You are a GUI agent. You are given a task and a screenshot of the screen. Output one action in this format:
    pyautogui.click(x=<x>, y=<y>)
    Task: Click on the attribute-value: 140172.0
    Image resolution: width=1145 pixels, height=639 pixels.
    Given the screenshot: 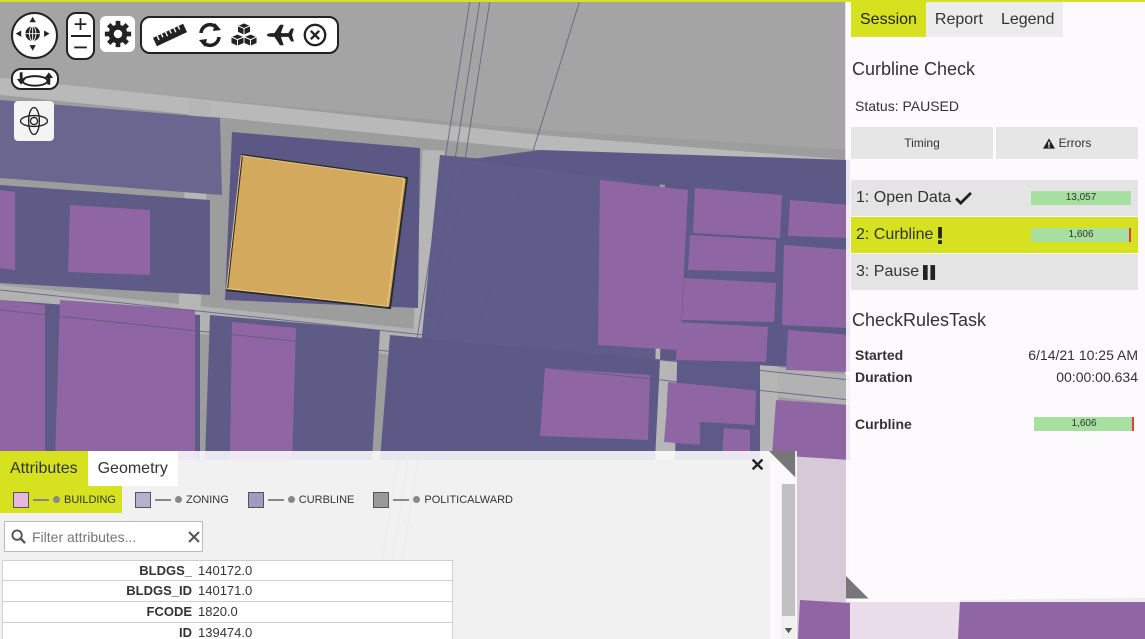 What is the action you would take?
    pyautogui.click(x=225, y=570)
    